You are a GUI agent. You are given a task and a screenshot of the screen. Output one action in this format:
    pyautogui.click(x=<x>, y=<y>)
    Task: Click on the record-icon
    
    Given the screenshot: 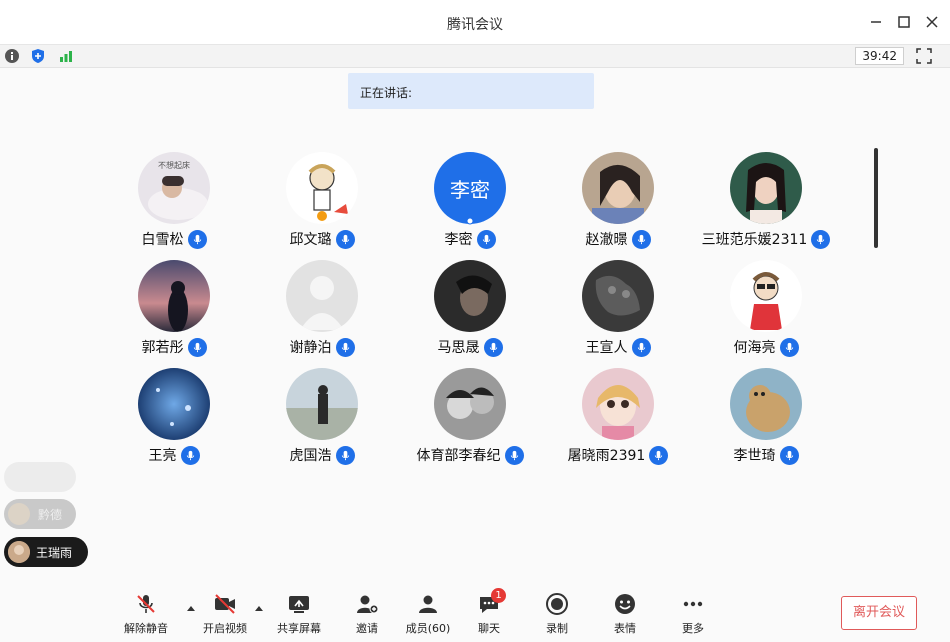 What is the action you would take?
    pyautogui.click(x=557, y=604)
    